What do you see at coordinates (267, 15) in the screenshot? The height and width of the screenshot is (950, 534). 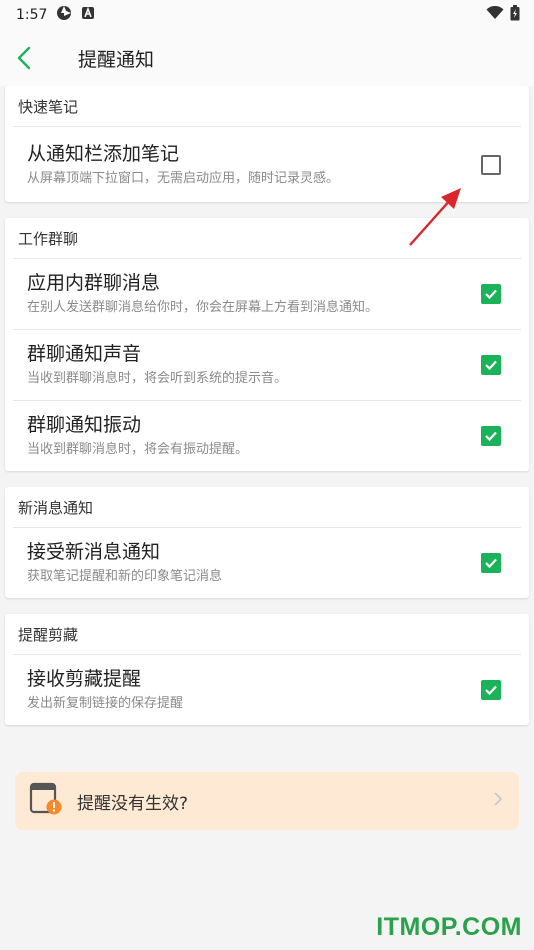 I see `status-bar: 1:57` at bounding box center [267, 15].